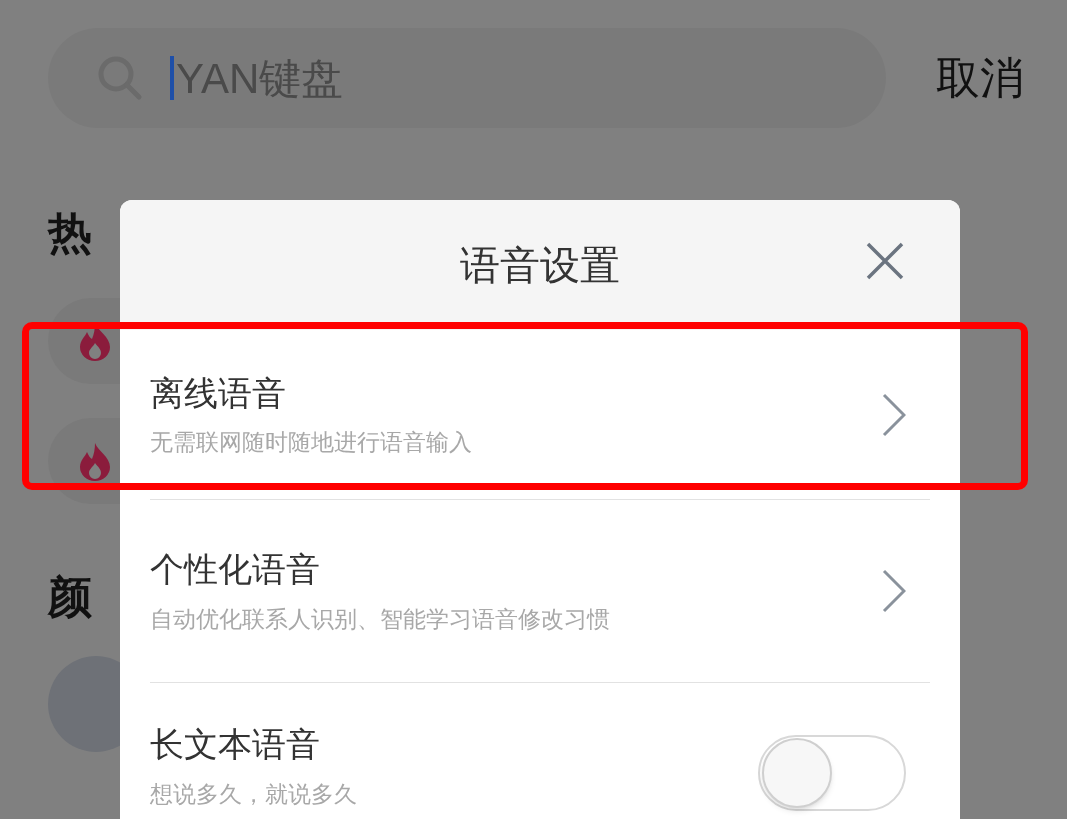  What do you see at coordinates (70, 233) in the screenshot?
I see `section-heading: 热` at bounding box center [70, 233].